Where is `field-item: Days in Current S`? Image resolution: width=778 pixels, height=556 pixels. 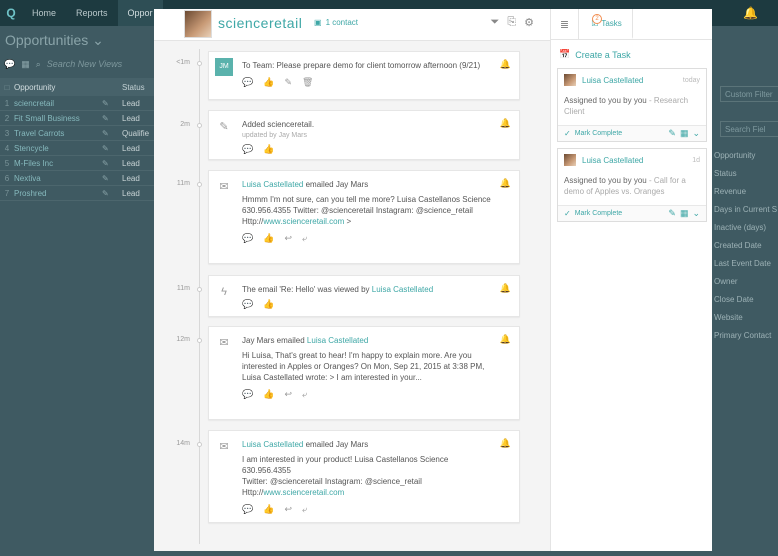
field-item: Days in Current S is located at coordinates (745, 209).